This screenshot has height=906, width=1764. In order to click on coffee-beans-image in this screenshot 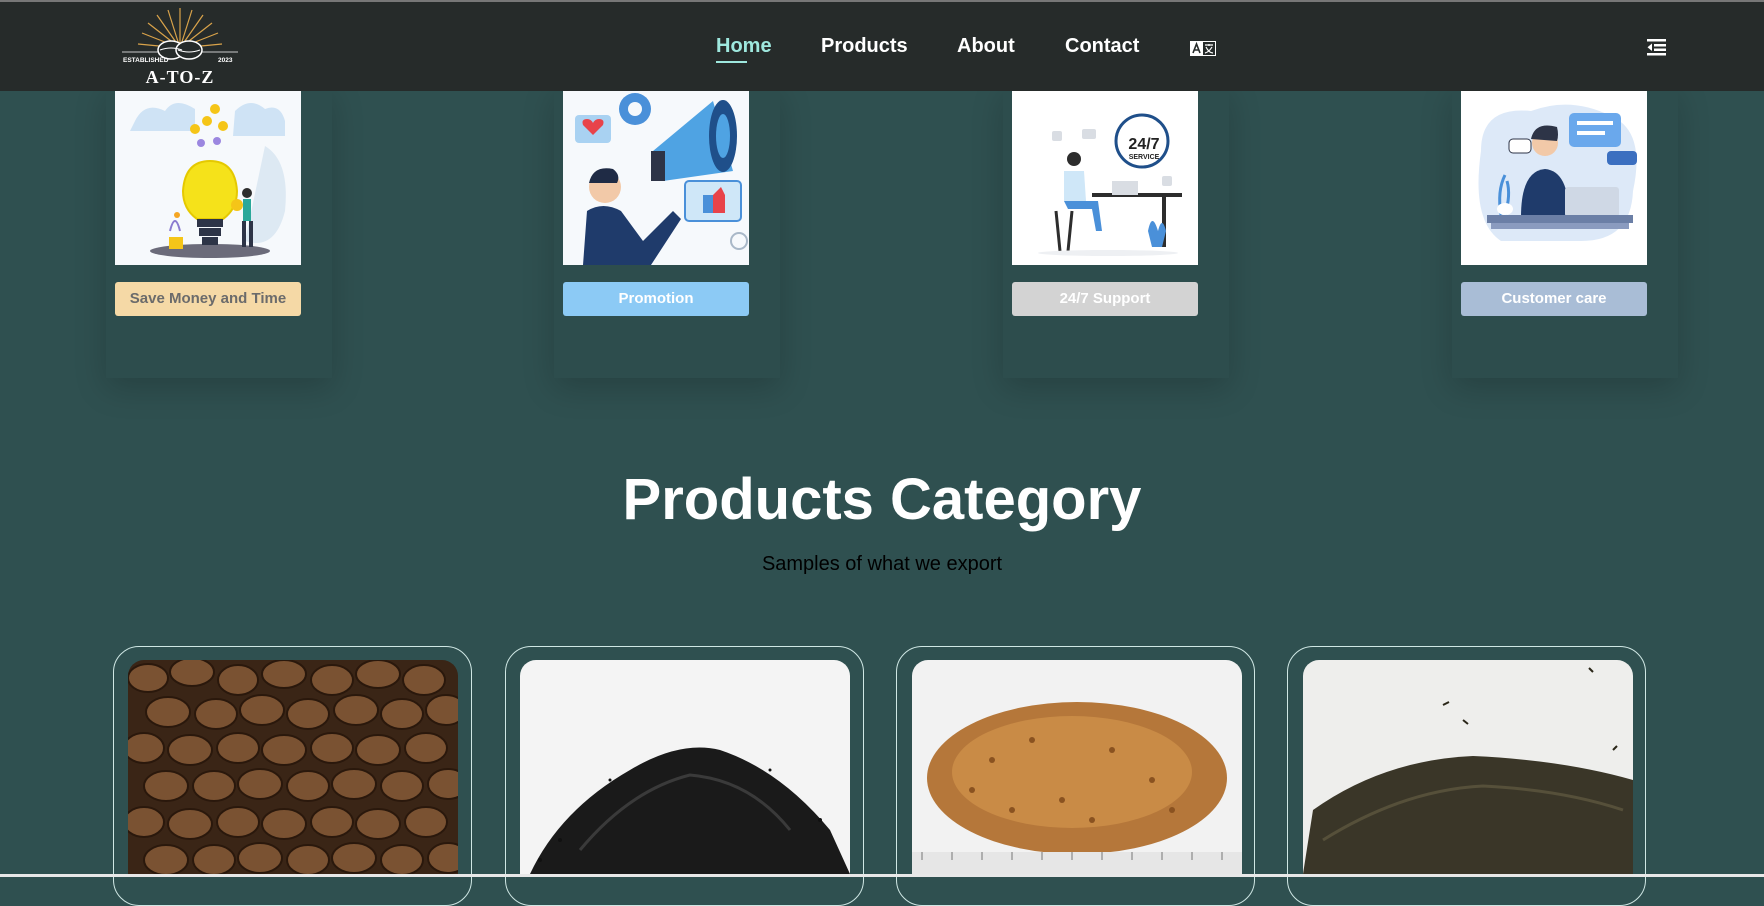, I will do `click(293, 767)`.